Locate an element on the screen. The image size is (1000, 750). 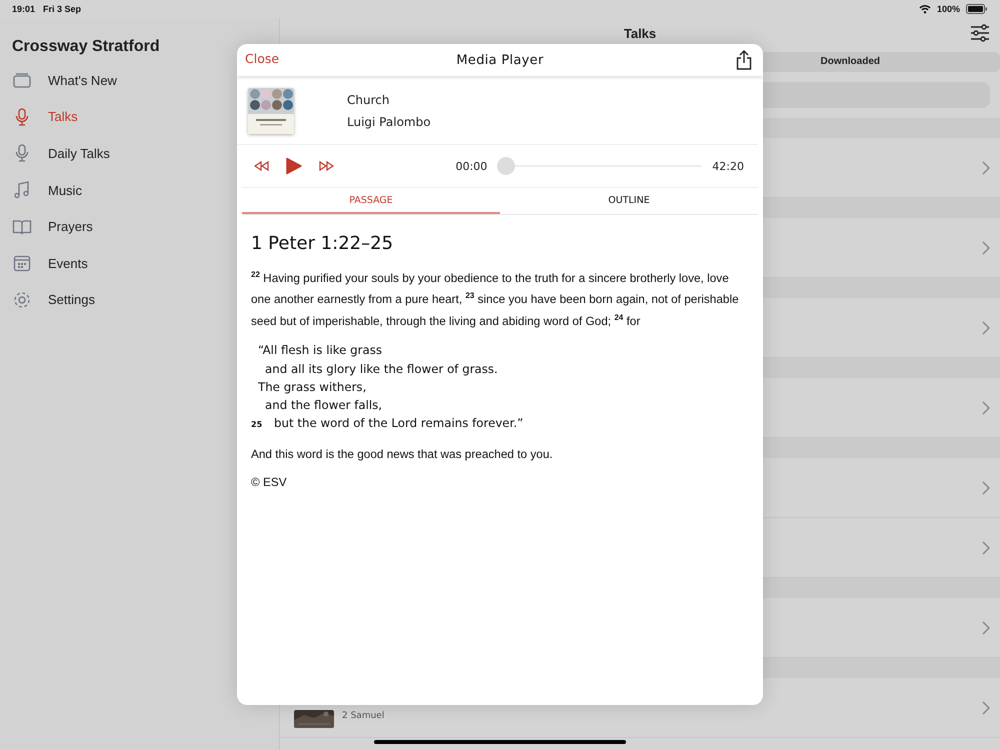
play-icon is located at coordinates (294, 166).